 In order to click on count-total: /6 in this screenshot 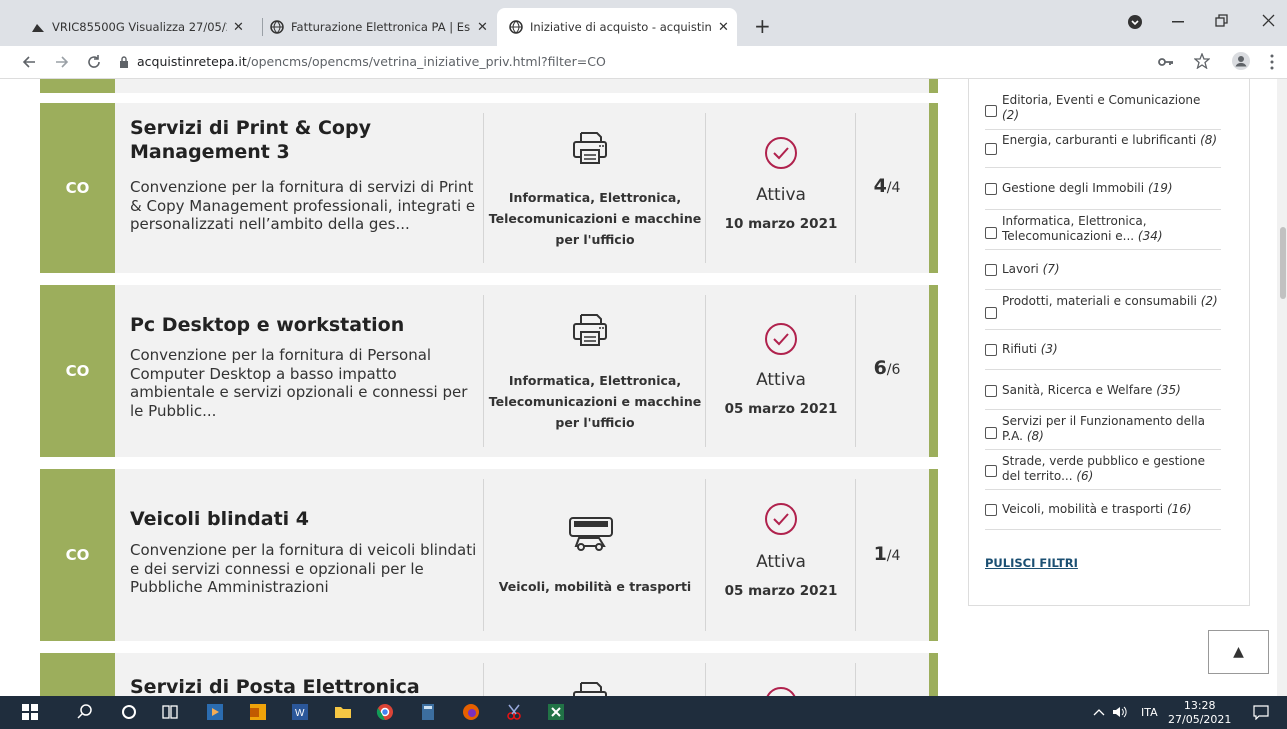, I will do `click(893, 370)`.